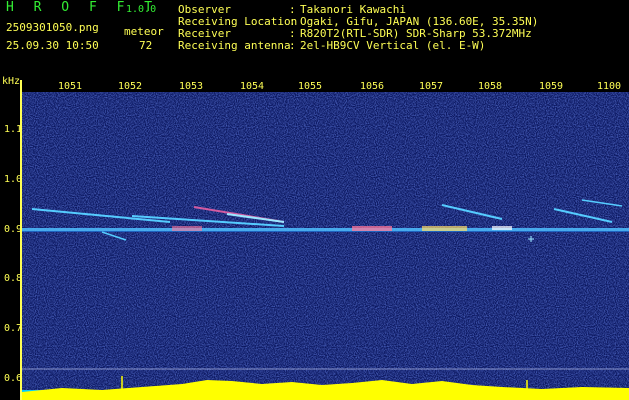 This screenshot has height=400, width=629. Describe the element at coordinates (372, 86) in the screenshot. I see `x-tick-1056: 1056` at that location.